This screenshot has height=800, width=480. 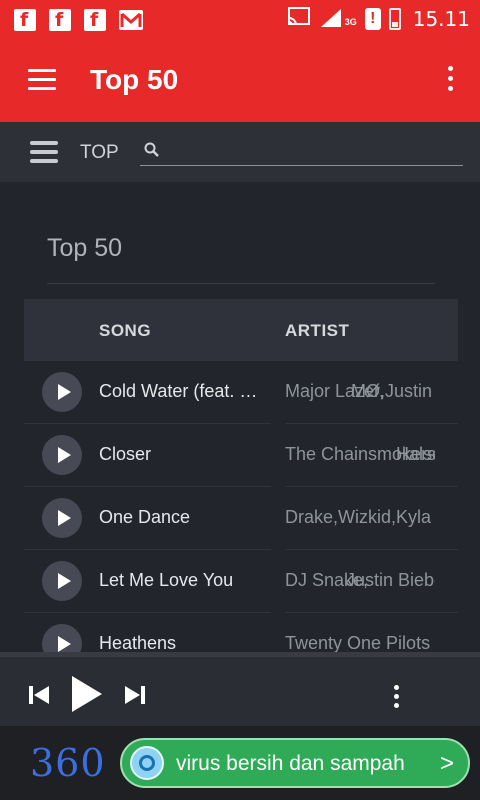 What do you see at coordinates (241, 581) in the screenshot?
I see `table-row: Let Me Love You DJ Snake, Justin Bieber` at bounding box center [241, 581].